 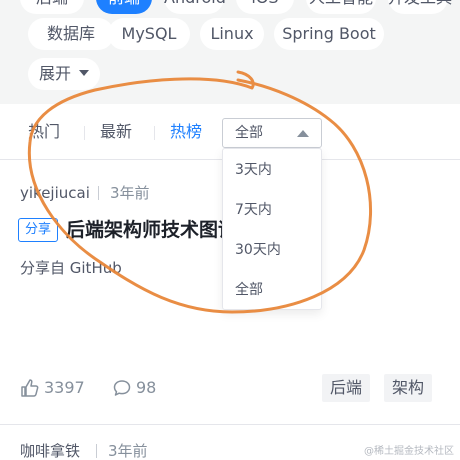 What do you see at coordinates (272, 229) in the screenshot?
I see `time-range-dropdown: 3天内 7天内 30天内 全部` at bounding box center [272, 229].